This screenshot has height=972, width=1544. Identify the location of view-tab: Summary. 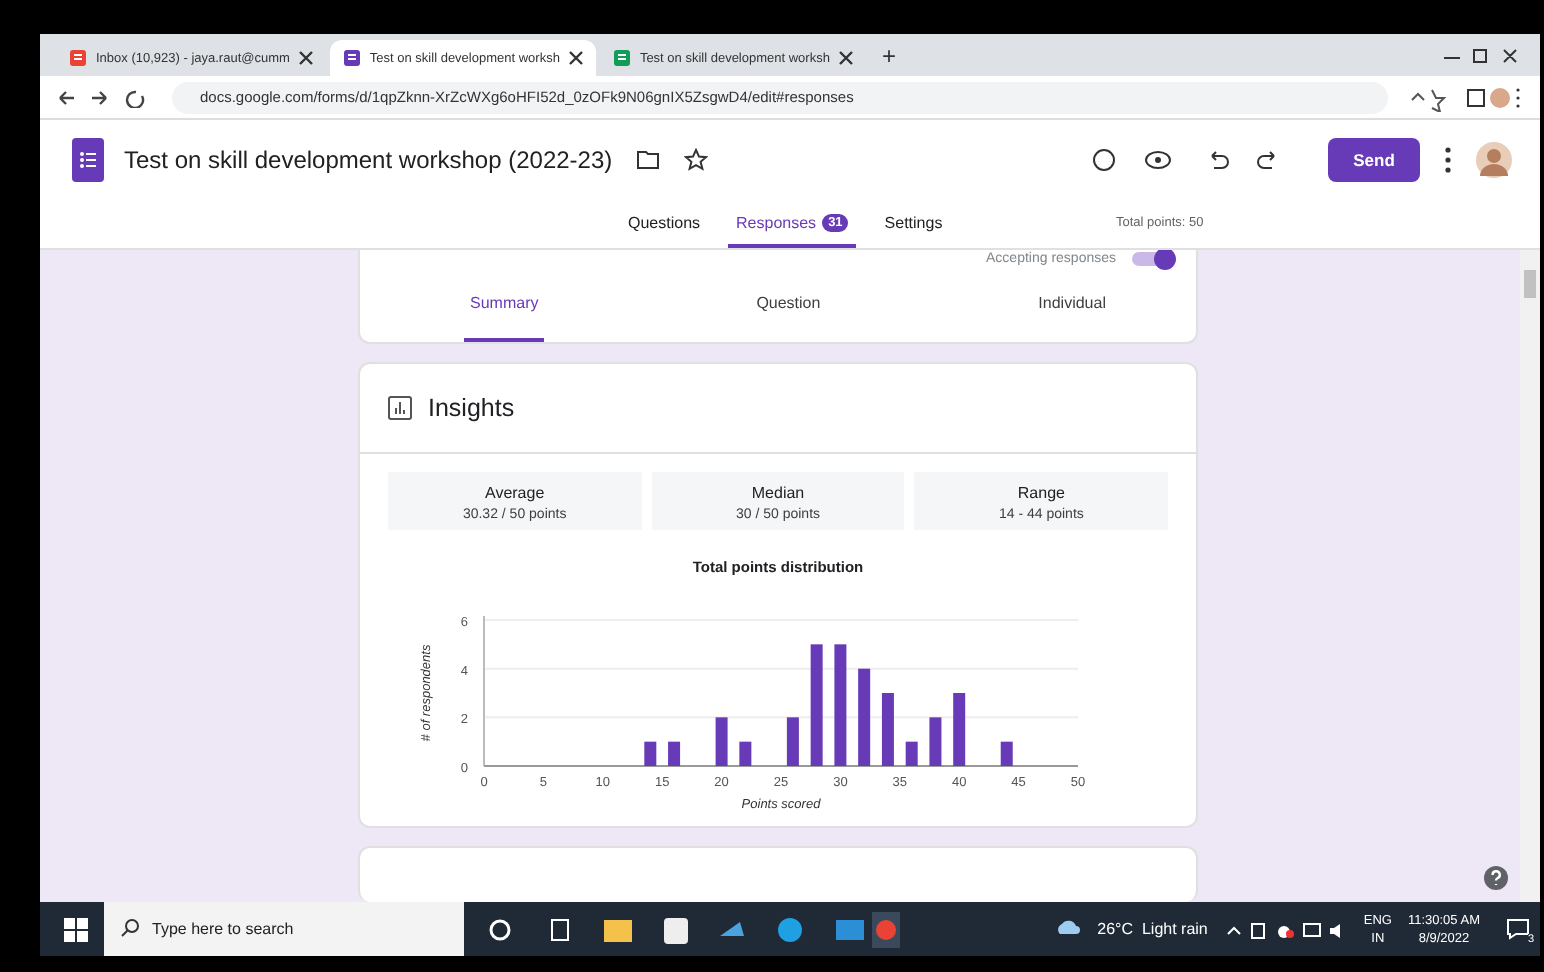
(504, 304).